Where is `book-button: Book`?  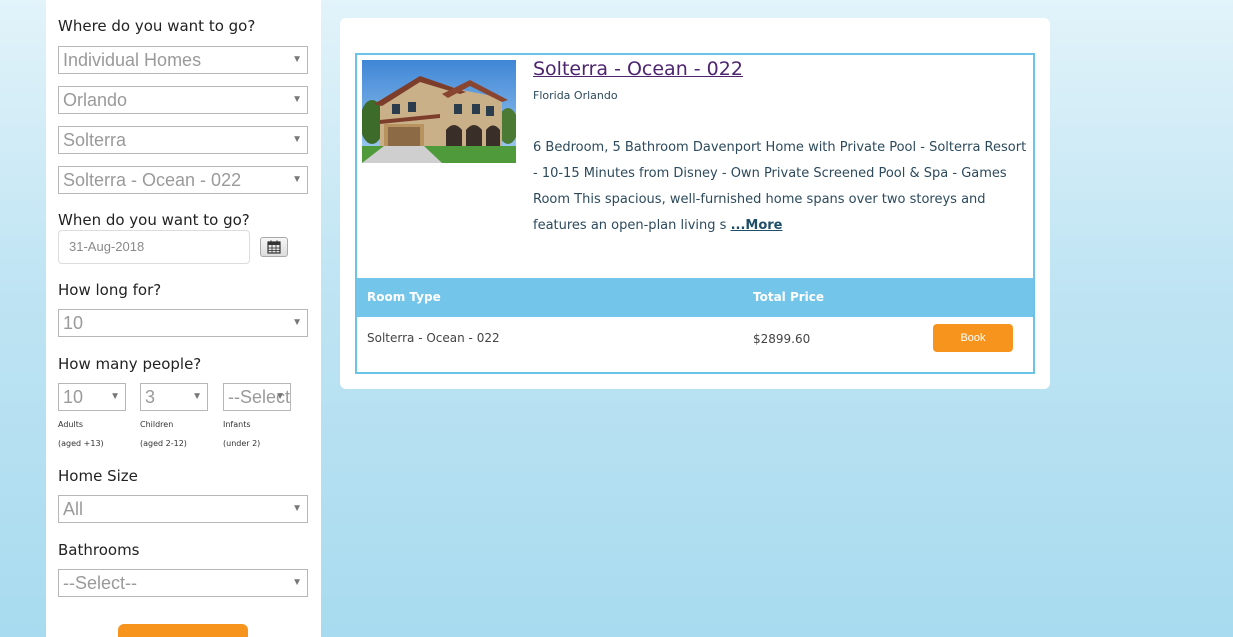 book-button: Book is located at coordinates (973, 338).